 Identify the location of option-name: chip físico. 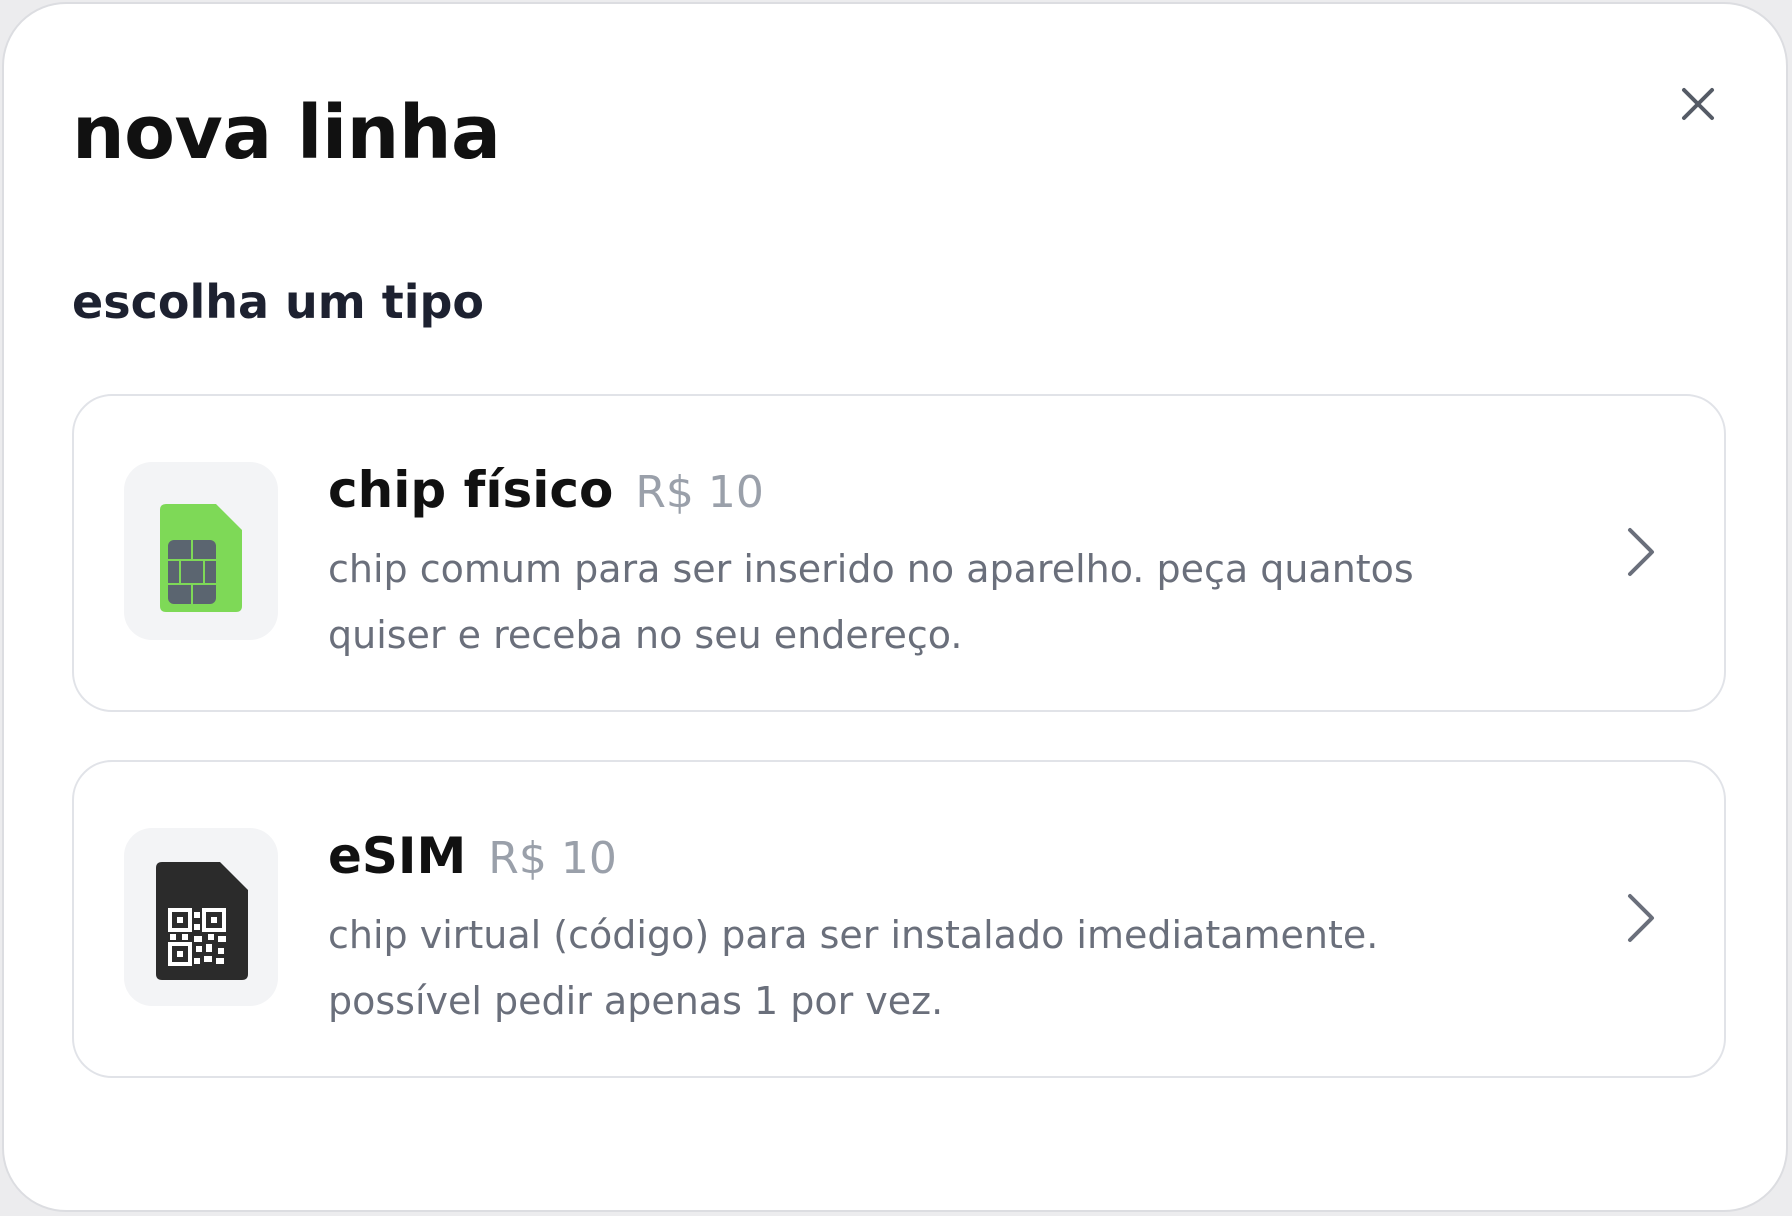
(471, 490).